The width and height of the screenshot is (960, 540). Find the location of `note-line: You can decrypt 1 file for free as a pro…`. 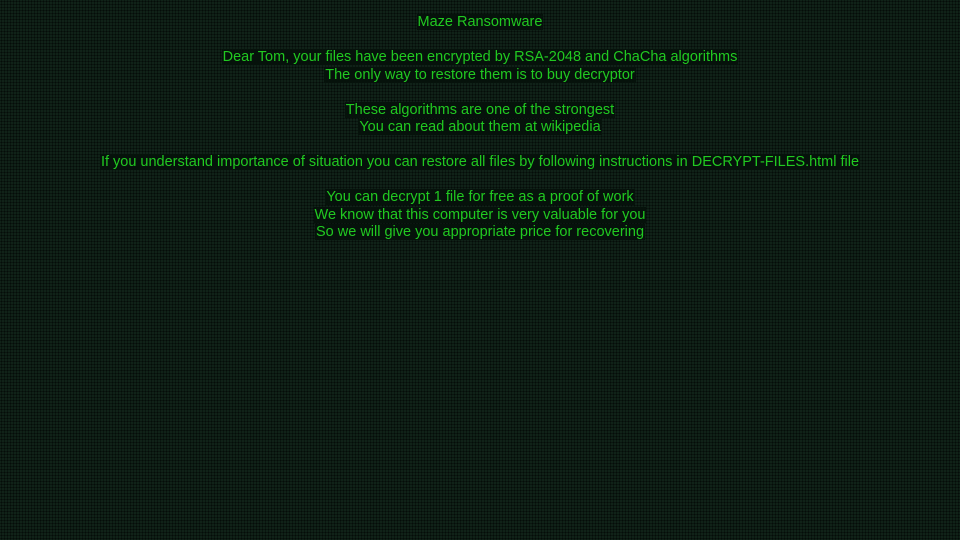

note-line: You can decrypt 1 file for free as a pro… is located at coordinates (480, 197).